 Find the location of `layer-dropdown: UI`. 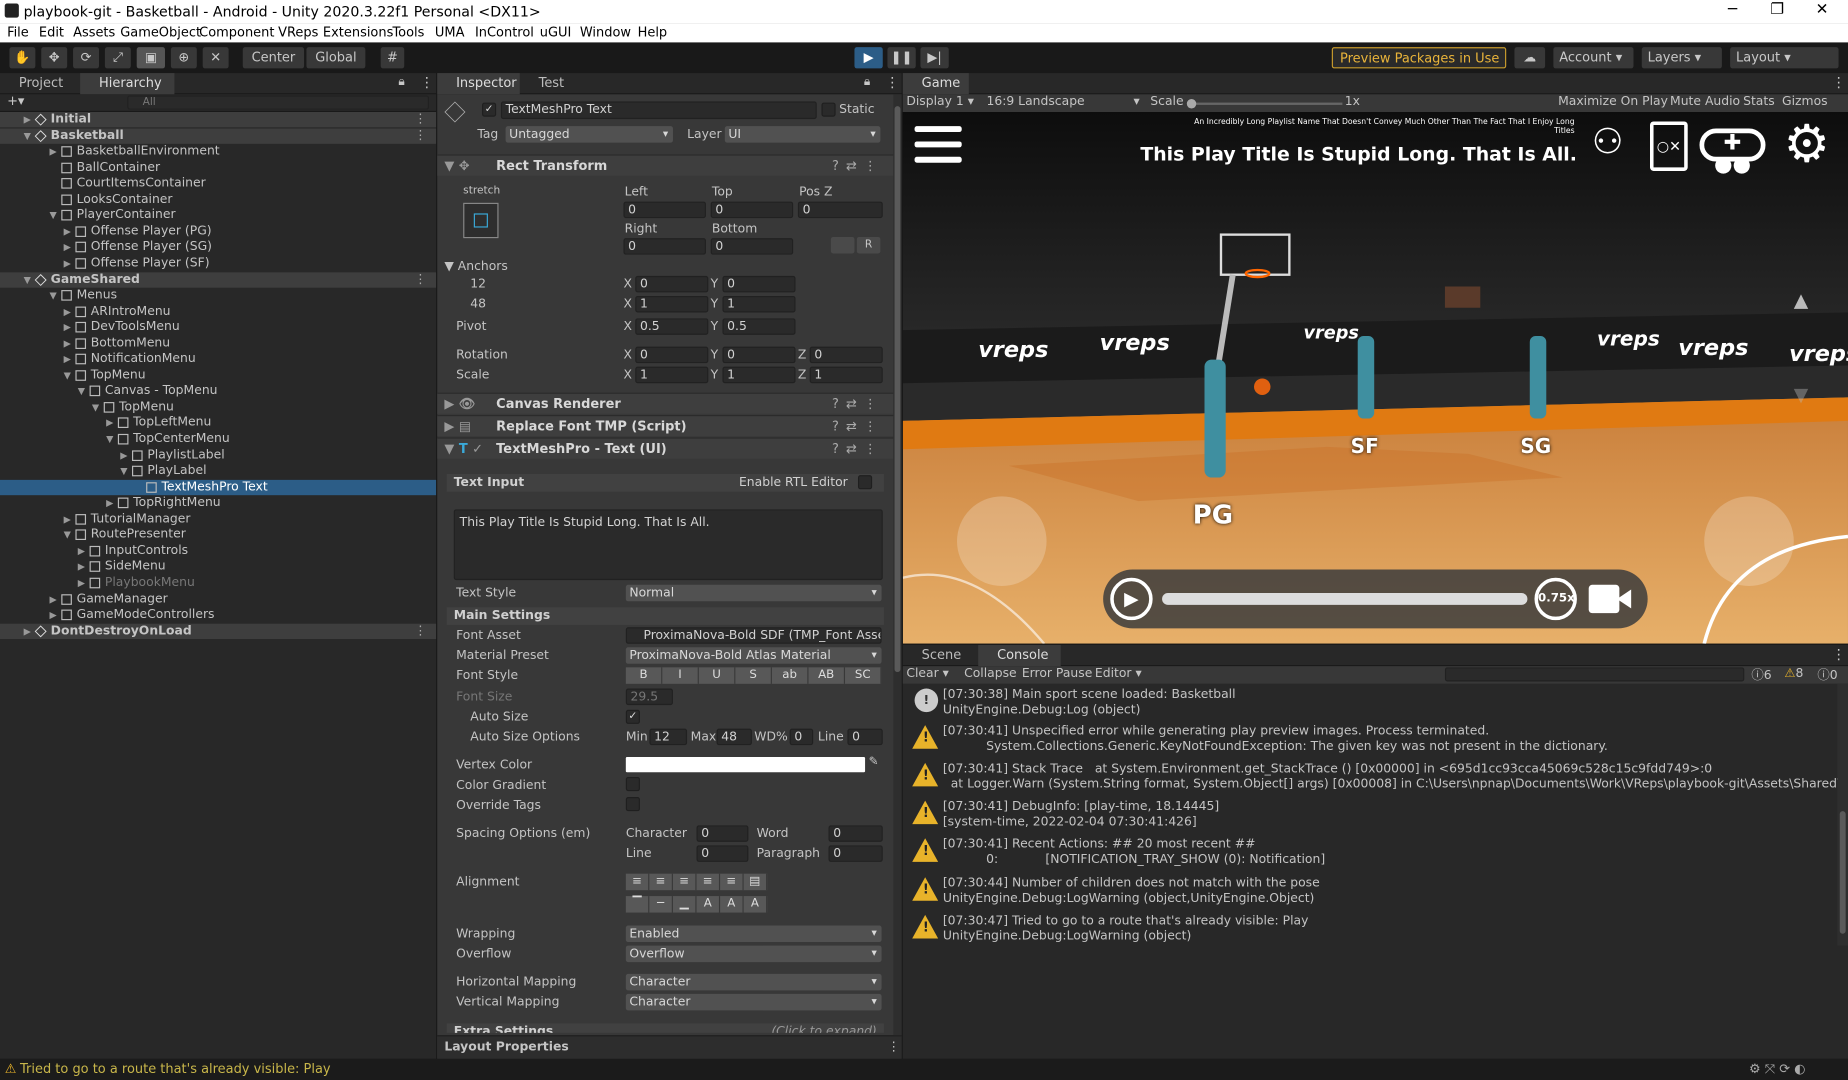

layer-dropdown: UI is located at coordinates (802, 134).